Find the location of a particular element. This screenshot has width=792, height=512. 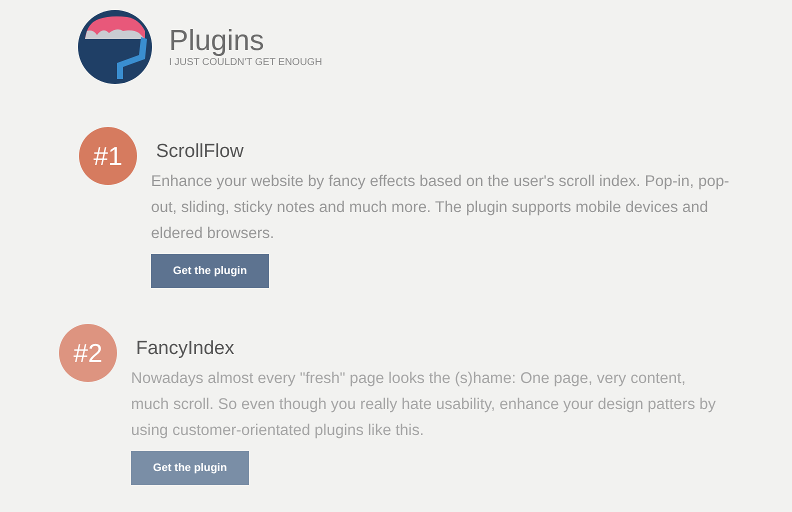

number-badge: #1 is located at coordinates (108, 156).